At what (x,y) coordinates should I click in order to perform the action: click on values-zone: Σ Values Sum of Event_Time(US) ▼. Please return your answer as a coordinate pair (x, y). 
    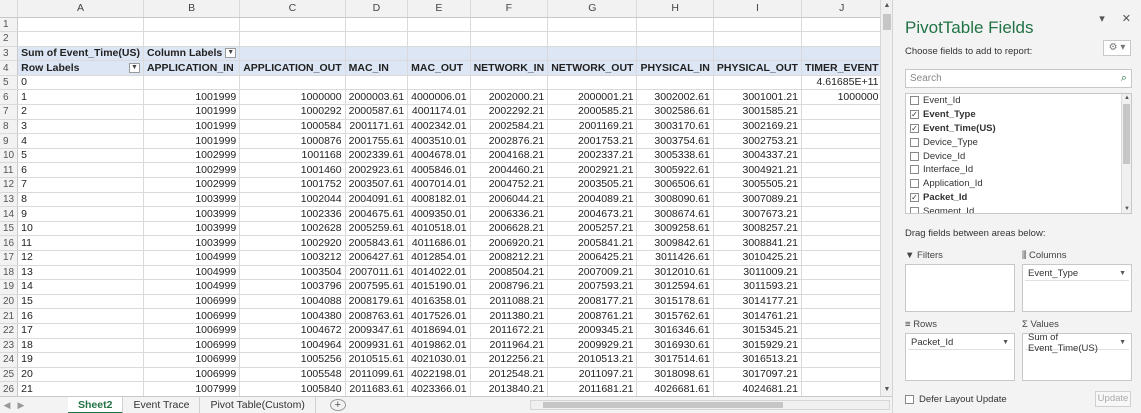
    Looking at the image, I should click on (1077, 350).